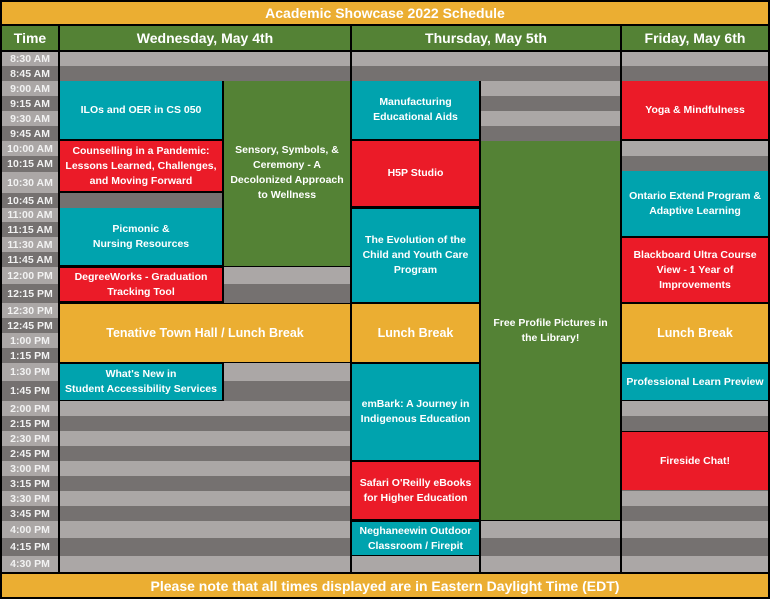 This screenshot has width=770, height=599. I want to click on event-manufacturing-aids: Manufacturing Educational Aids, so click(415, 110).